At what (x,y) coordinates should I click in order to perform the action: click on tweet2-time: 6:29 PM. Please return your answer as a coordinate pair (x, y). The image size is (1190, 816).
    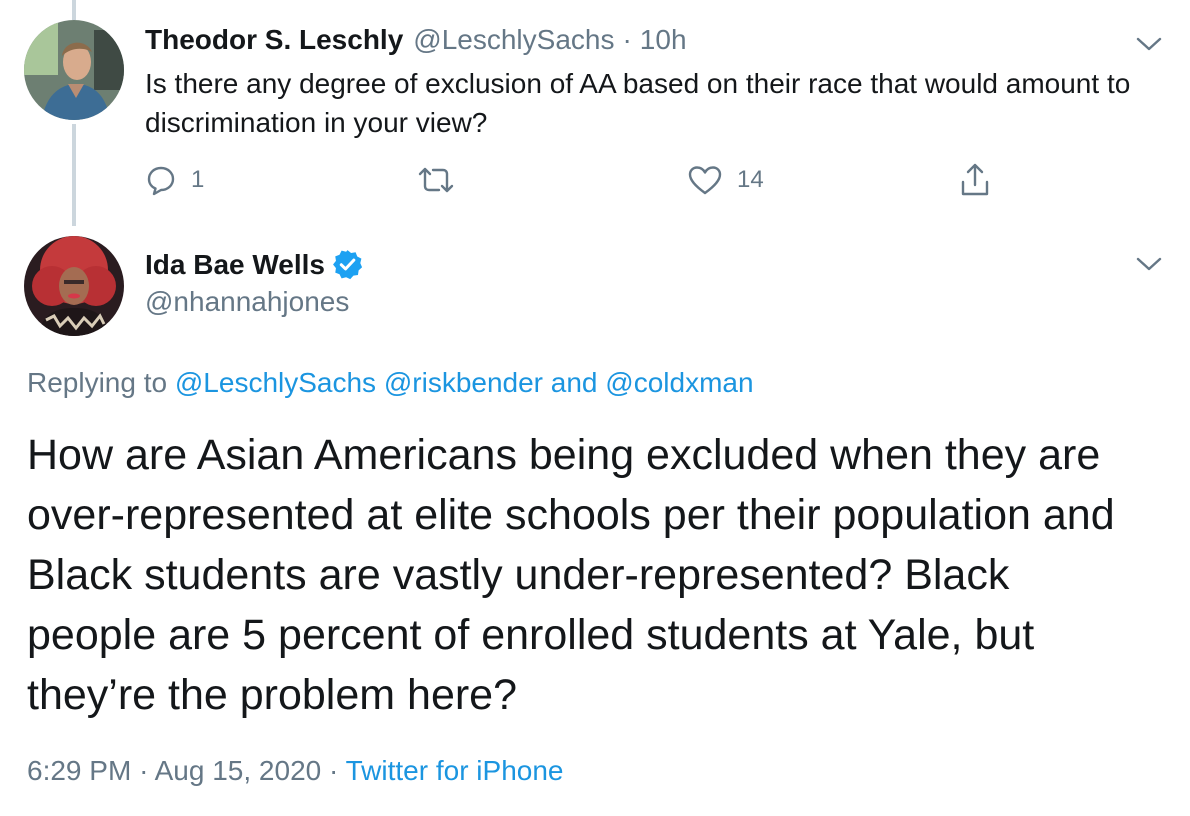
    Looking at the image, I should click on (79, 770).